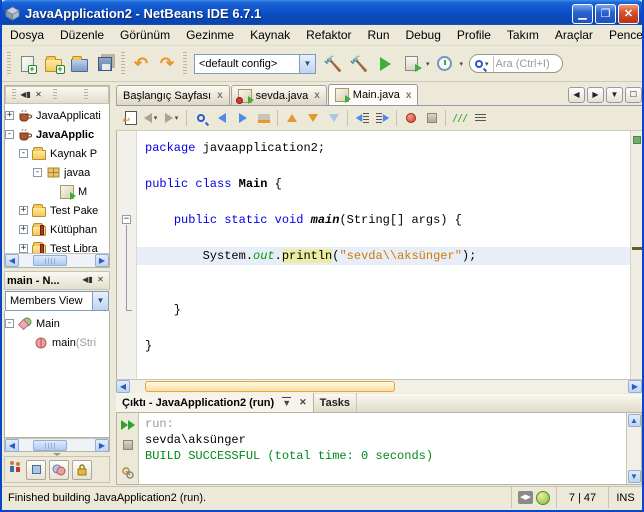 The image size is (644, 512). Describe the element at coordinates (221, 118) in the screenshot. I see `previous-occurrence-button` at that location.